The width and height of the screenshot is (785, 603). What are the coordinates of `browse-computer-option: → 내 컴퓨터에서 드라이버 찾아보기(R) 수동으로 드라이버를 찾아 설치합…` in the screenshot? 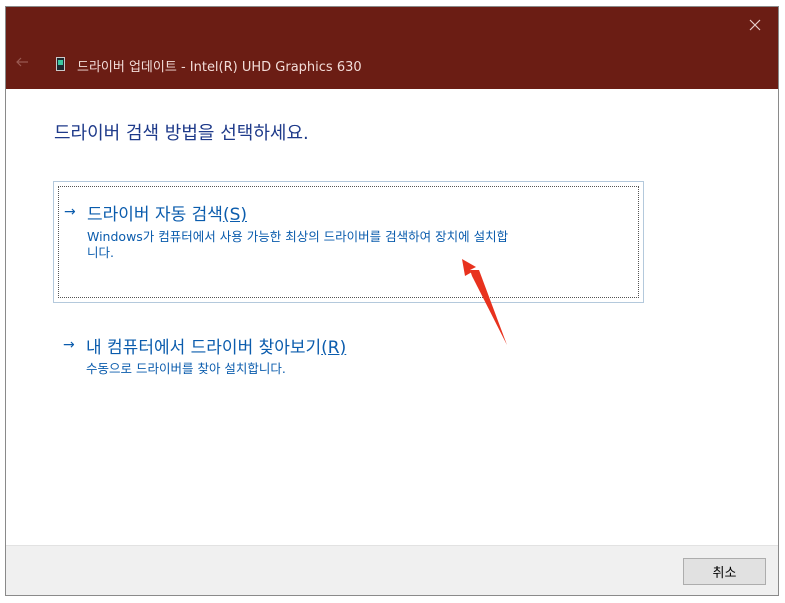 It's located at (348, 355).